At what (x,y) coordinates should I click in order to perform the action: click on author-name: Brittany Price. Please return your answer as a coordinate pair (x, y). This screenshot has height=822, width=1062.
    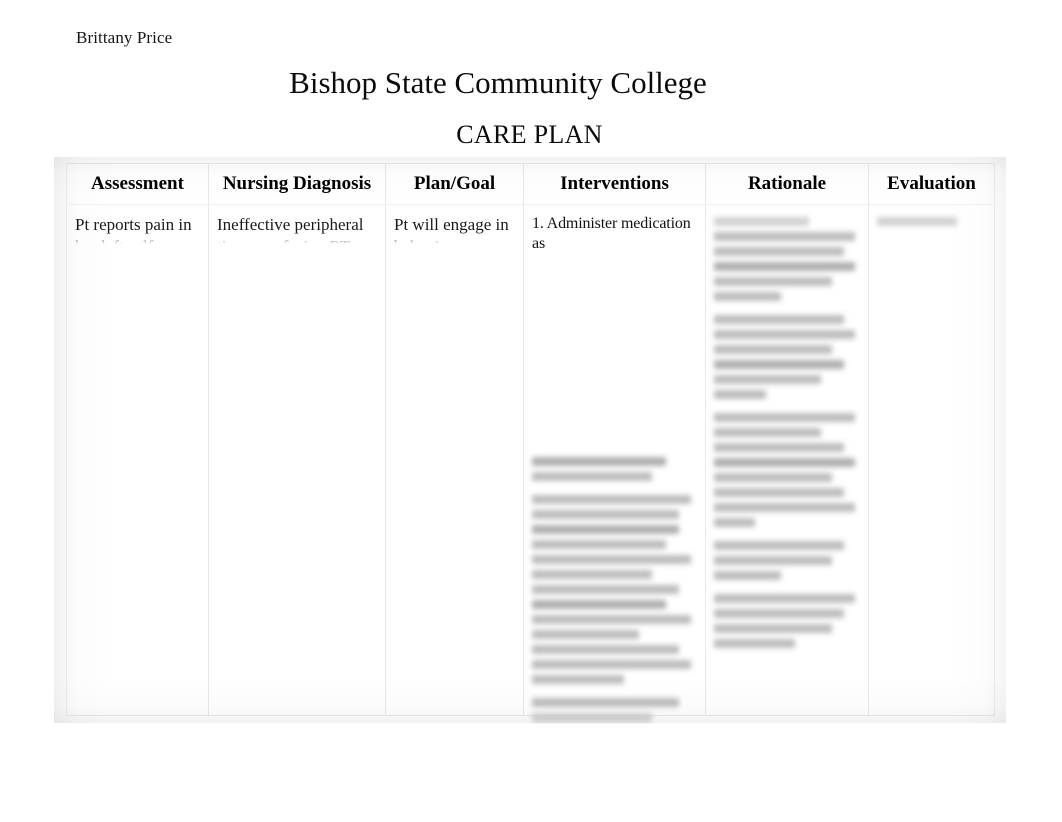
    Looking at the image, I should click on (124, 37).